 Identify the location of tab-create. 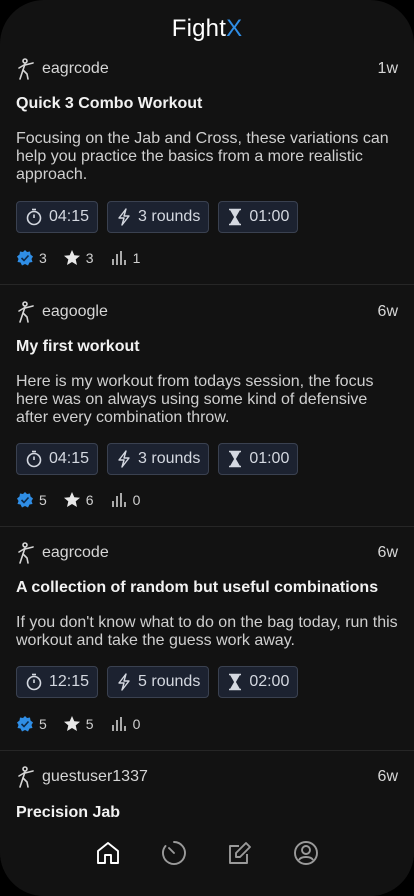
(240, 853).